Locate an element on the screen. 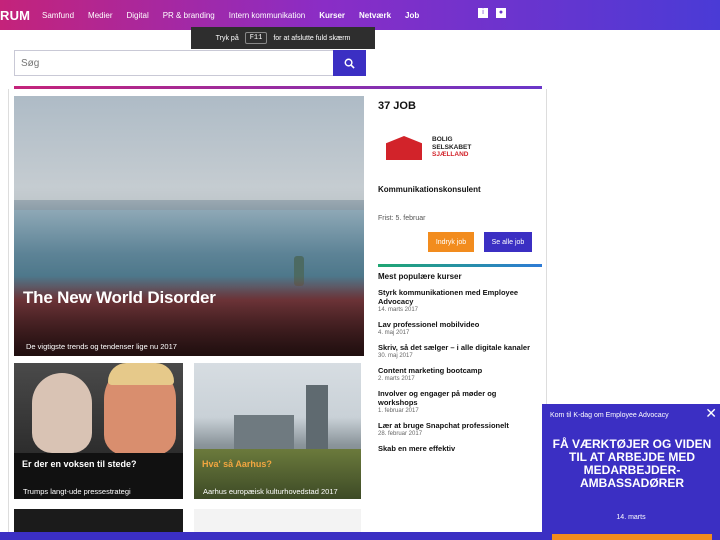 This screenshot has width=720, height=540. nav-item-pr-branding: PR & branding is located at coordinates (189, 15).